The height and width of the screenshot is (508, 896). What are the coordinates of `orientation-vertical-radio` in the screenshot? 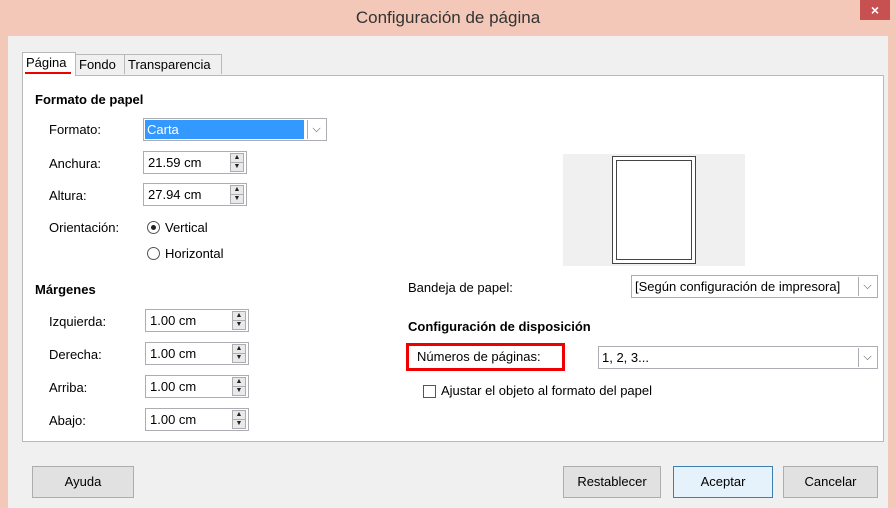 It's located at (153, 227).